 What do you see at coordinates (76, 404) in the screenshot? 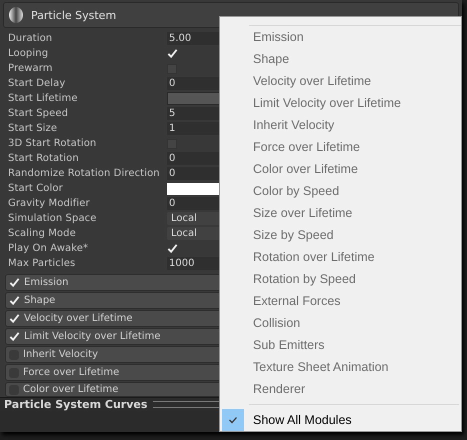
I see `panel-title: Particle System Curves` at bounding box center [76, 404].